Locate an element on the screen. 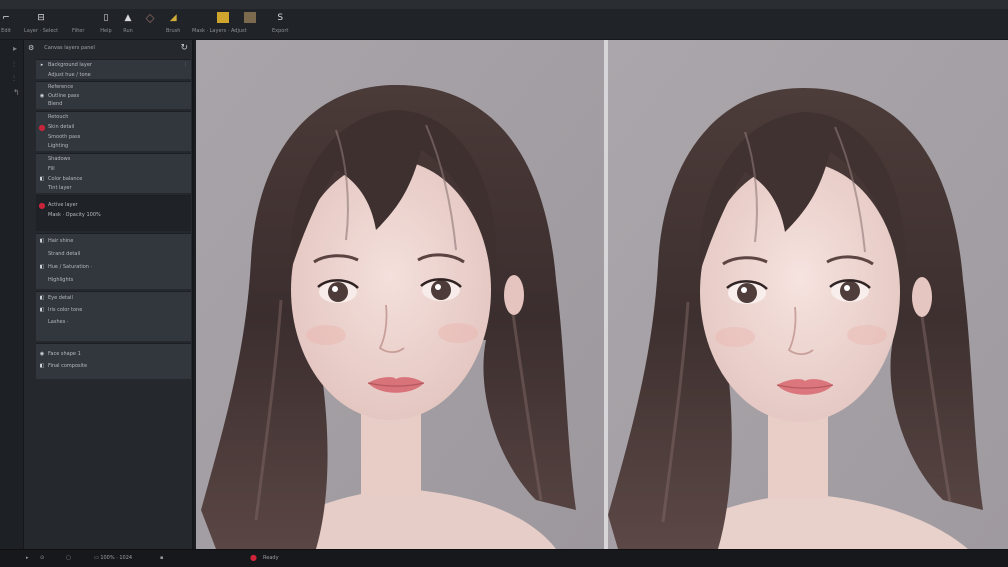 Image resolution: width=1008 pixels, height=567 pixels. drag-handle-icon: ⫶ is located at coordinates (185, 65).